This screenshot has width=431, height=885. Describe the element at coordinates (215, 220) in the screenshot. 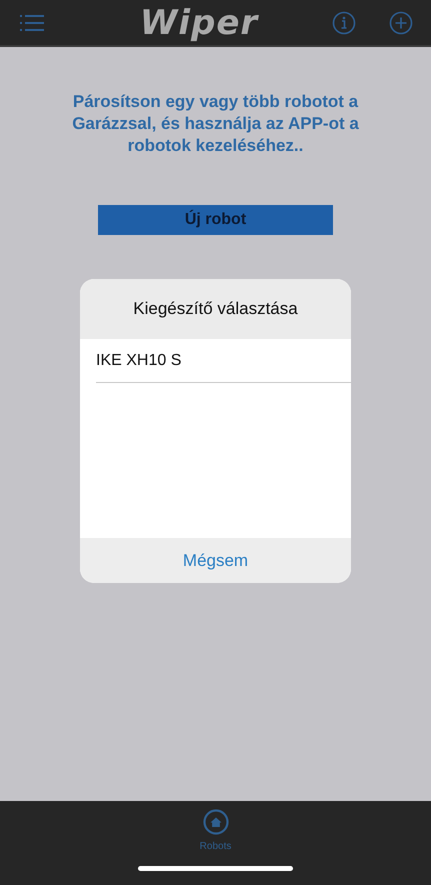

I see `new-robot-button: Új robot` at that location.